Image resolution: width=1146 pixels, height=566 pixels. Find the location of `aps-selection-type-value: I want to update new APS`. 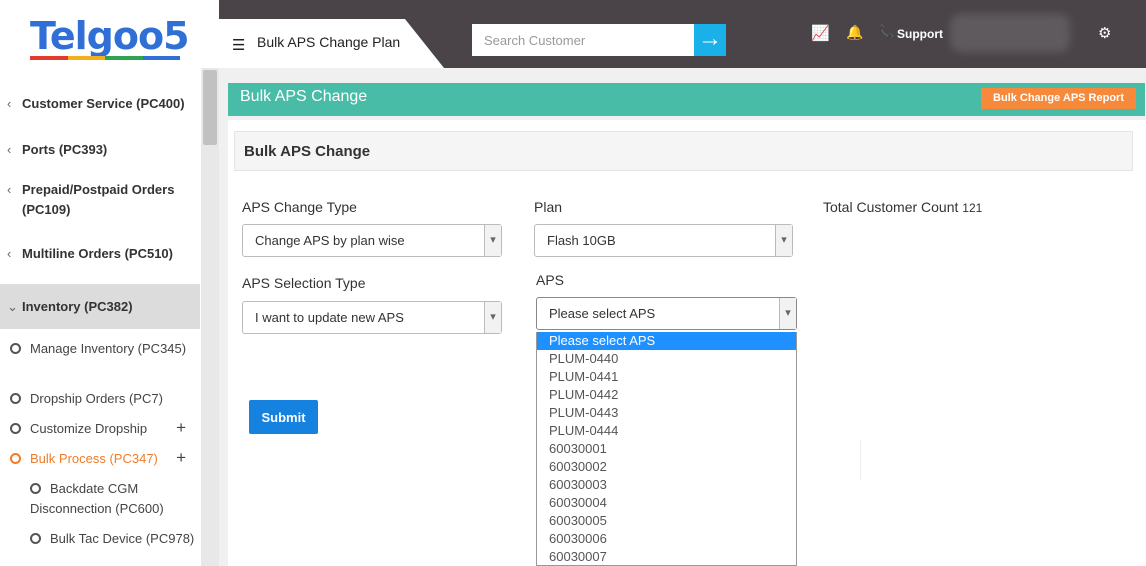

aps-selection-type-value: I want to update new APS is located at coordinates (329, 317).